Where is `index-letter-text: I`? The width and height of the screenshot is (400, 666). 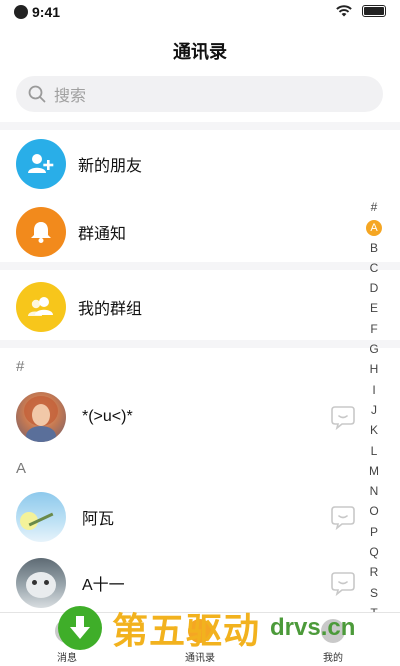 index-letter-text: I is located at coordinates (374, 389).